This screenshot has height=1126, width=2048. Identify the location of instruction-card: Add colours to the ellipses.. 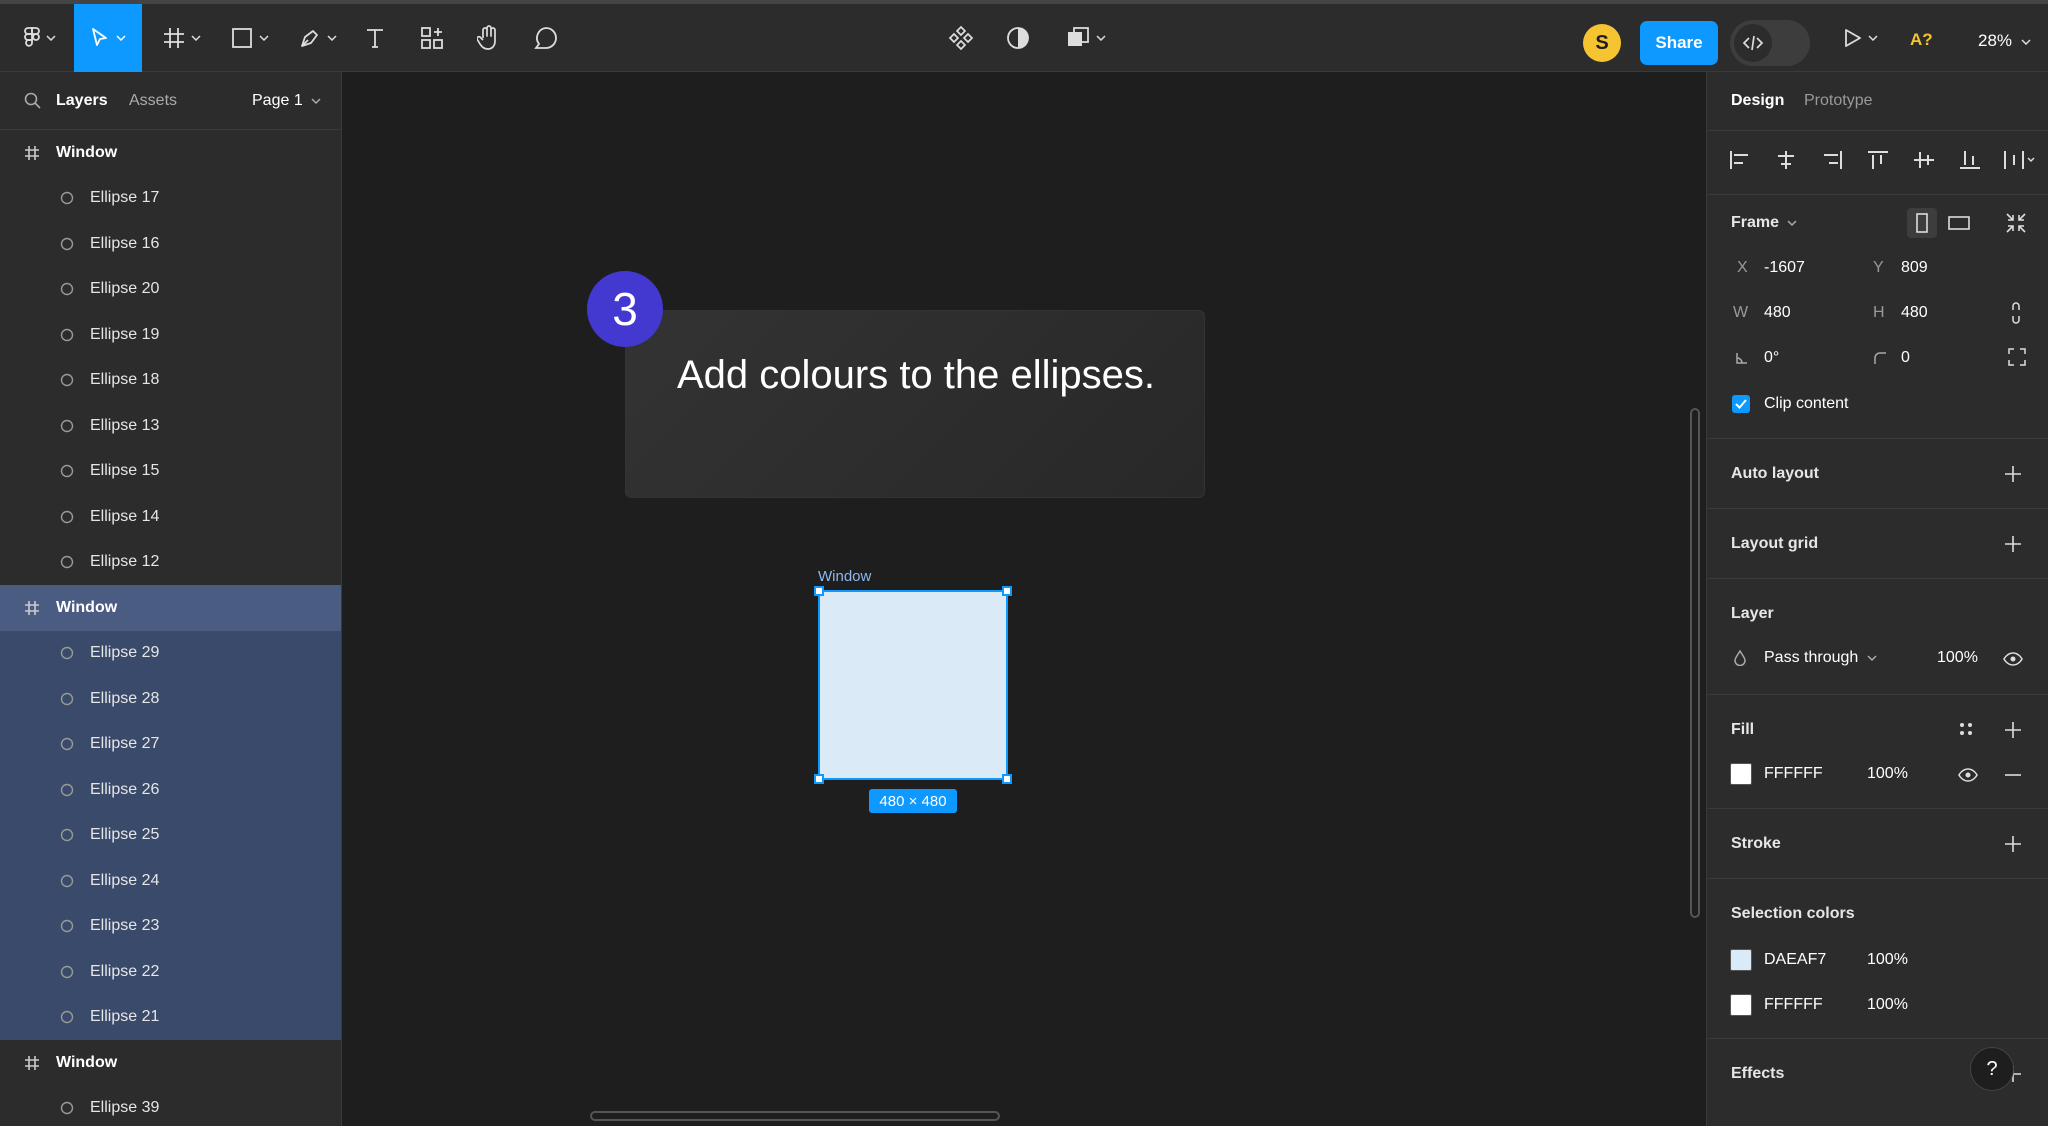
(915, 404).